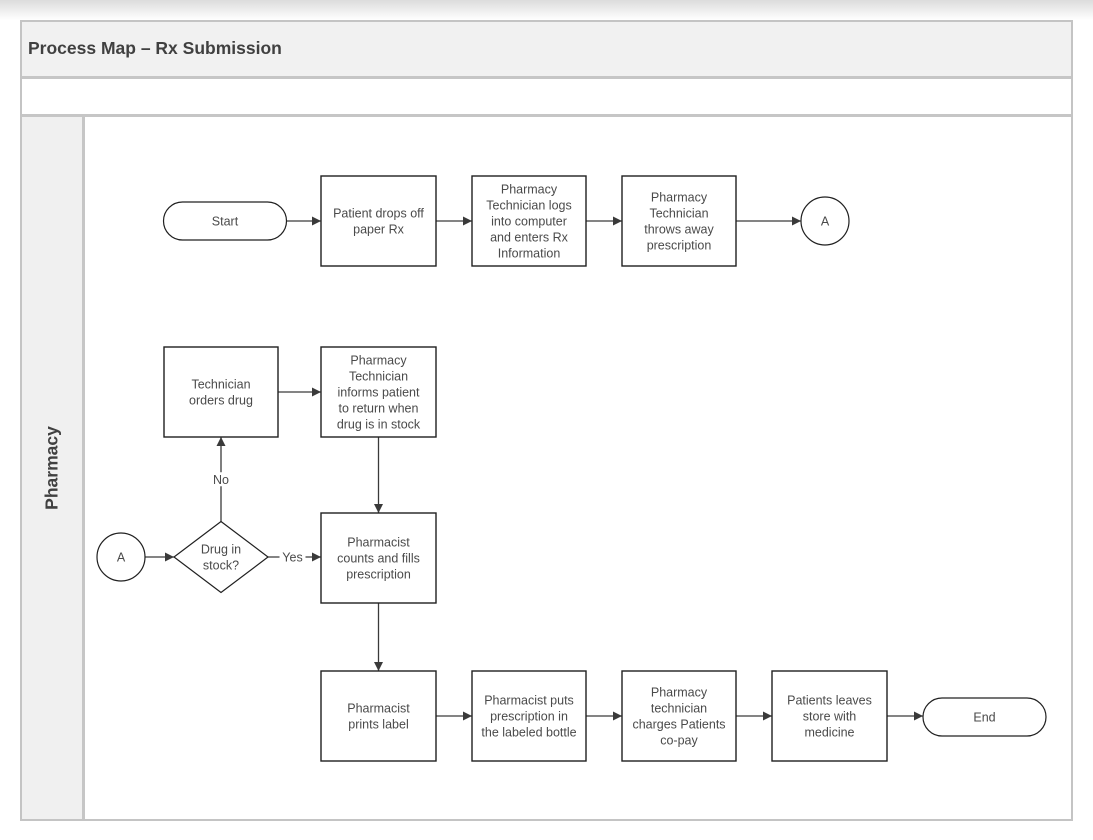 Image resolution: width=1093 pixels, height=840 pixels. I want to click on node-label-line: charges Patients, so click(678, 725).